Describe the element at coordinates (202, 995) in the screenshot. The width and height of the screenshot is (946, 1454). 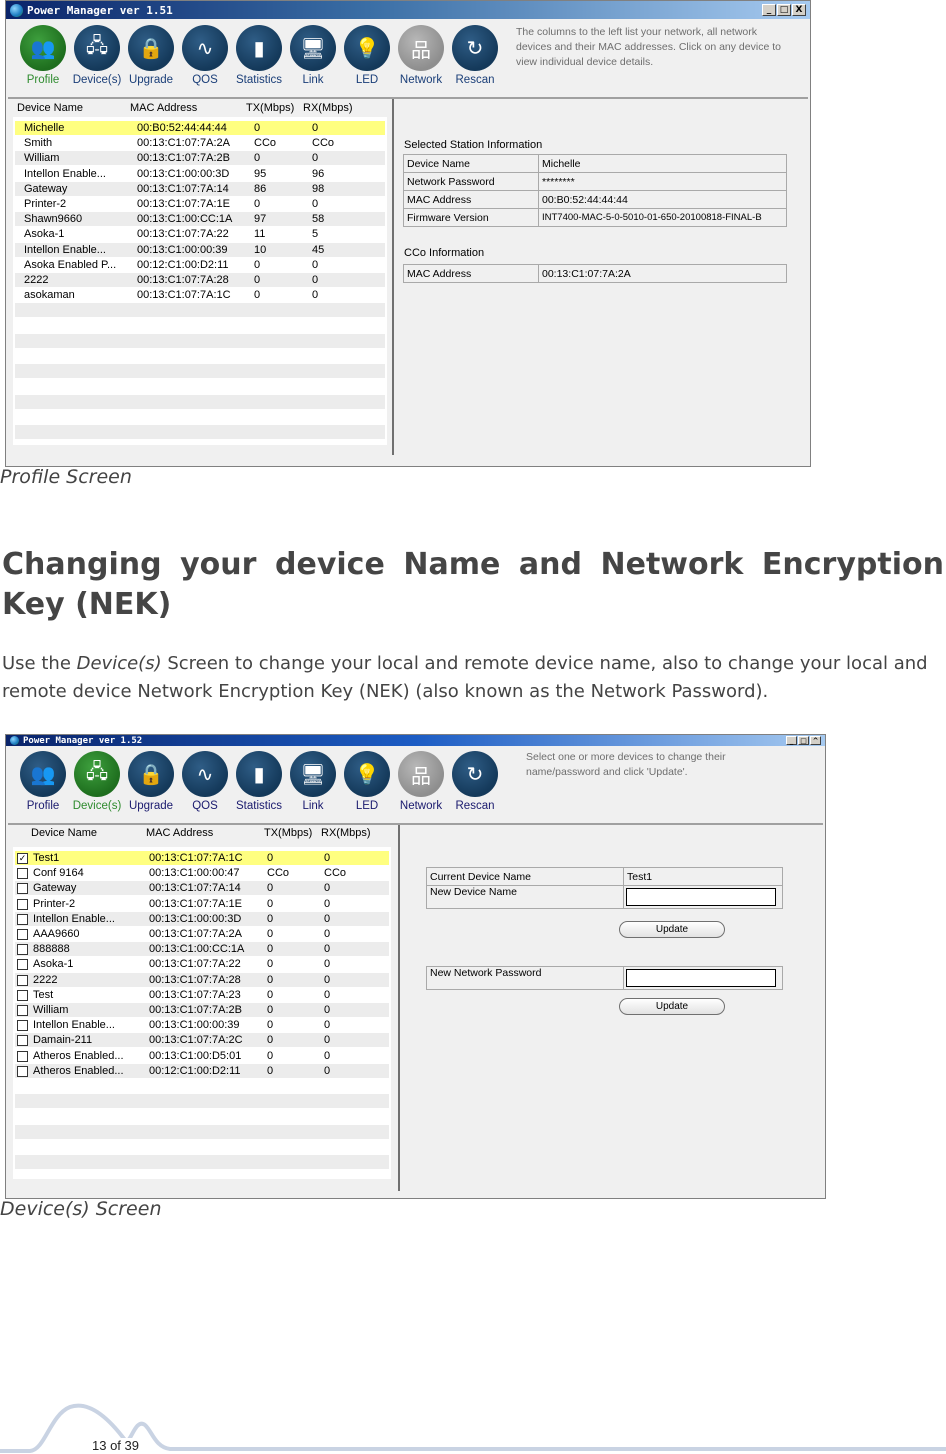
I see `table-row: Test 00:13:C1:07:7A:23 0 0` at that location.